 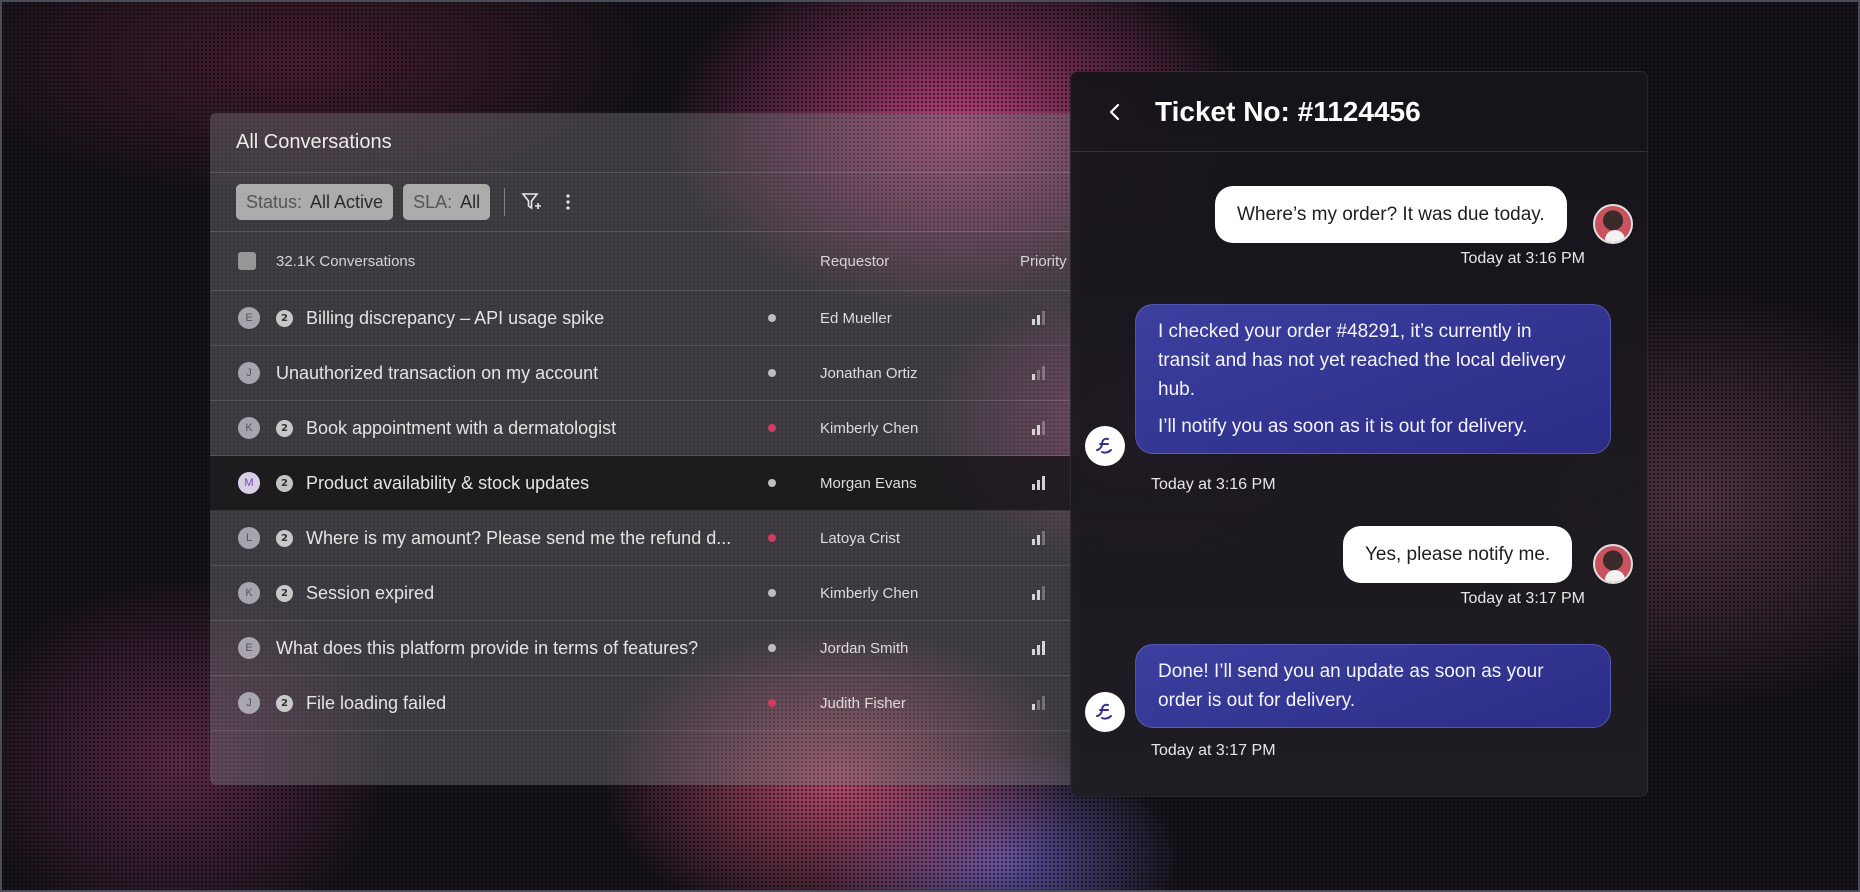 I want to click on priority-column-header: Priority, so click(x=1043, y=261).